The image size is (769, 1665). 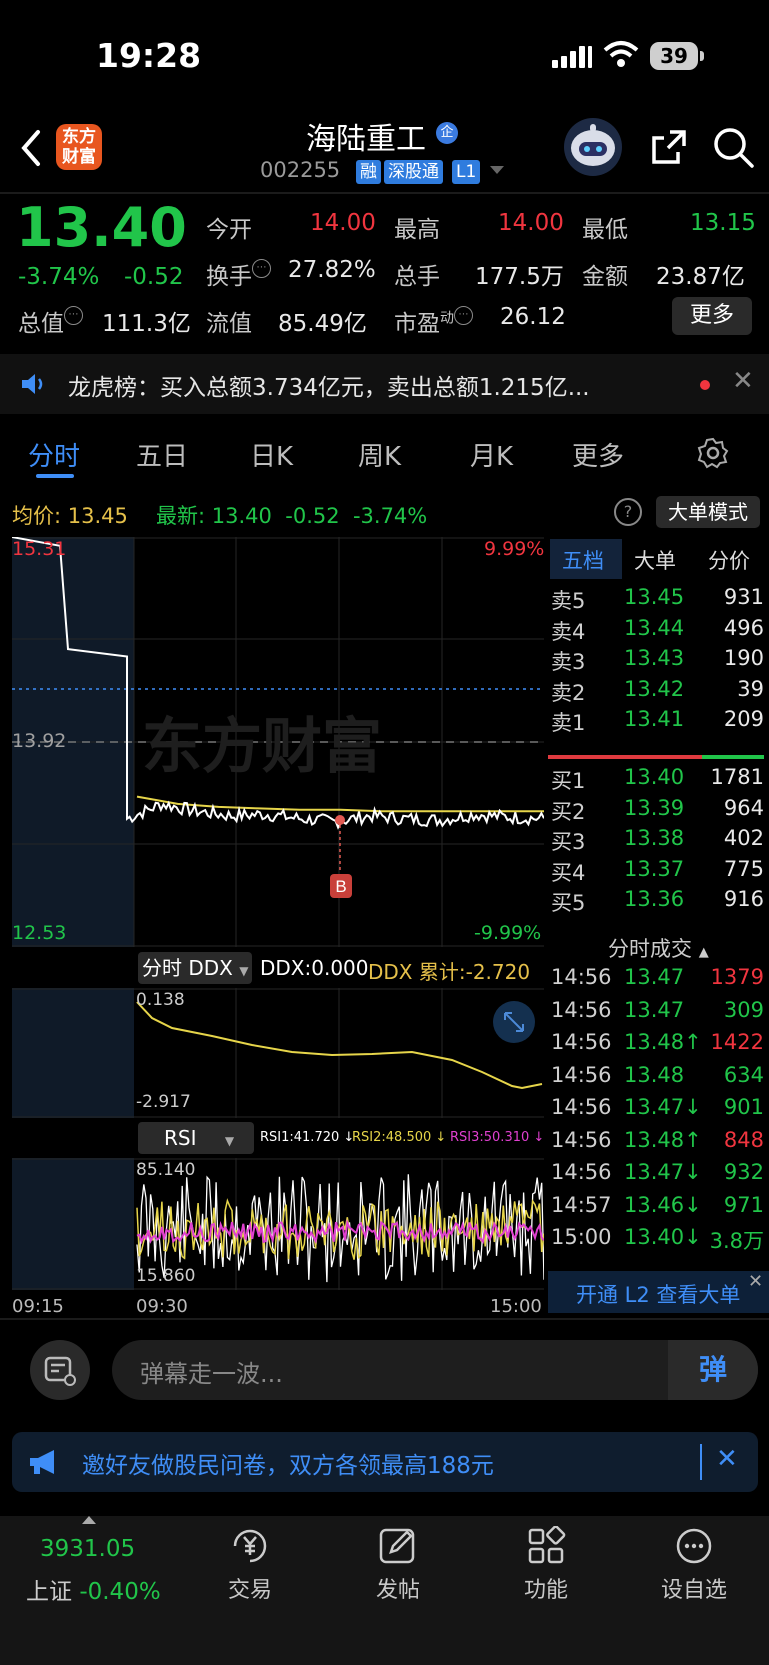 I want to click on trade-row: 14:56 13.48↑ 1422, so click(x=656, y=1045).